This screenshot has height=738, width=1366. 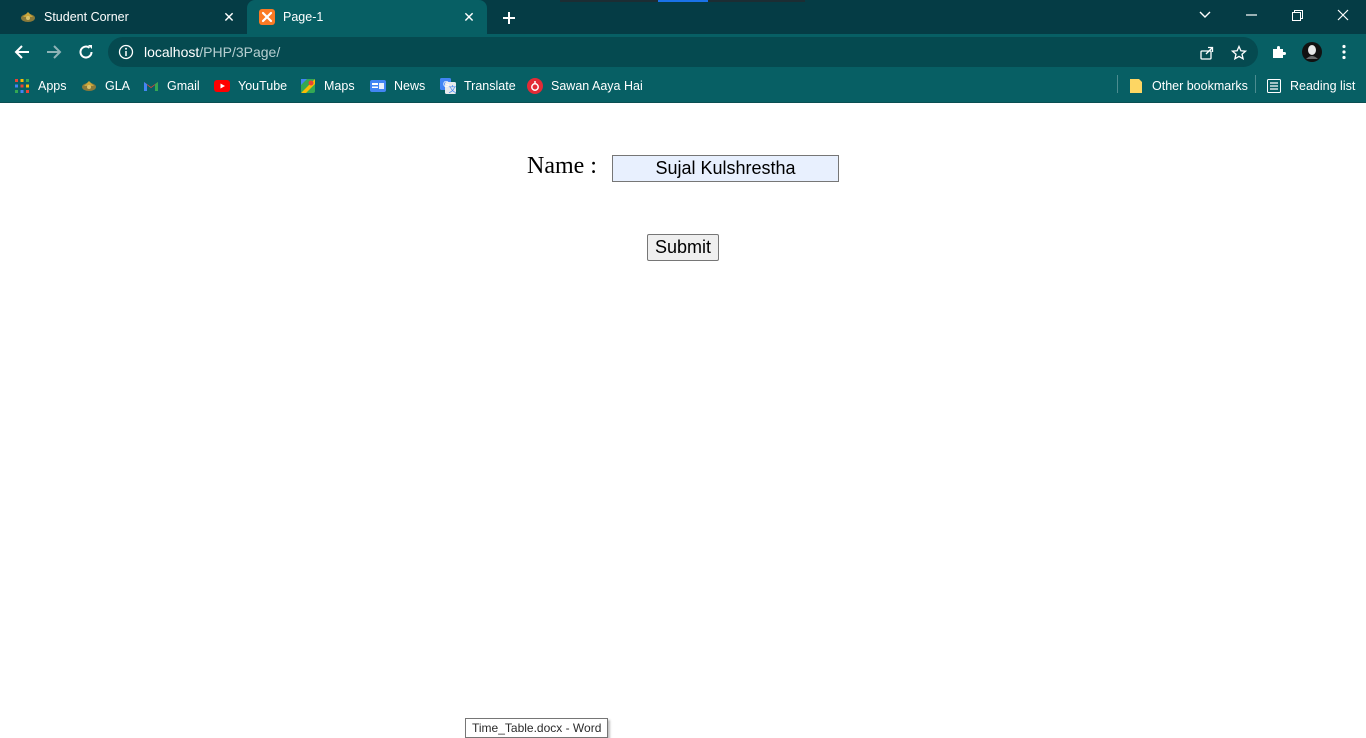 What do you see at coordinates (22, 52) in the screenshot?
I see `back-arrow-icon` at bounding box center [22, 52].